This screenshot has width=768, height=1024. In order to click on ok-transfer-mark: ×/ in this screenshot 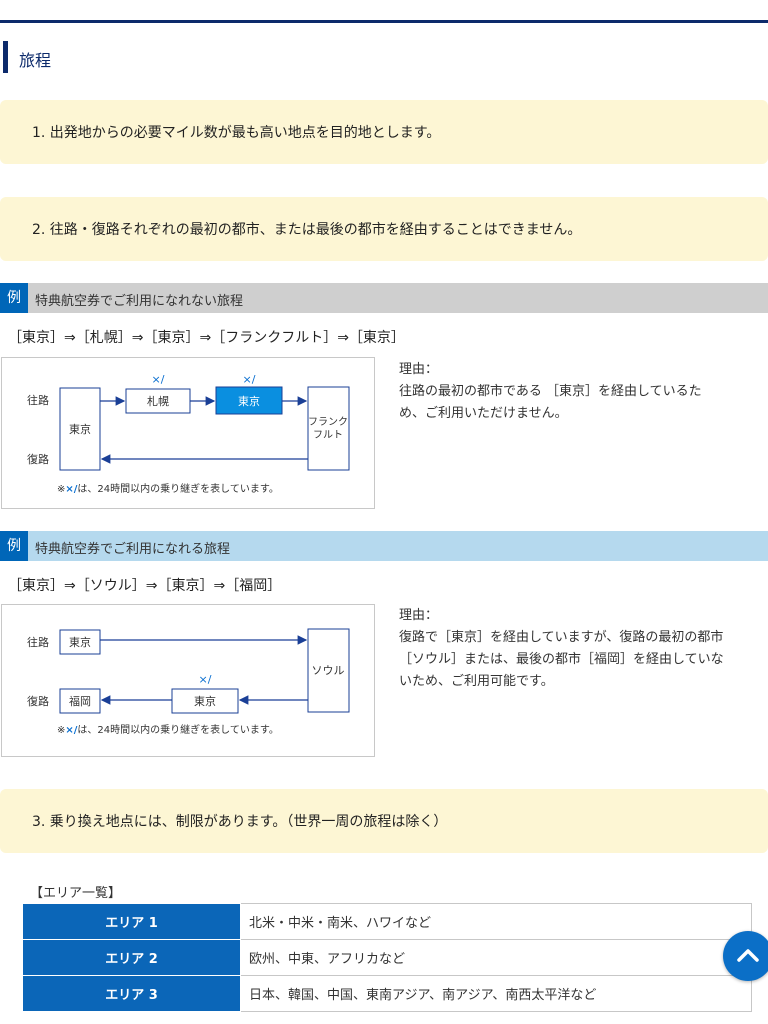, I will do `click(205, 679)`.